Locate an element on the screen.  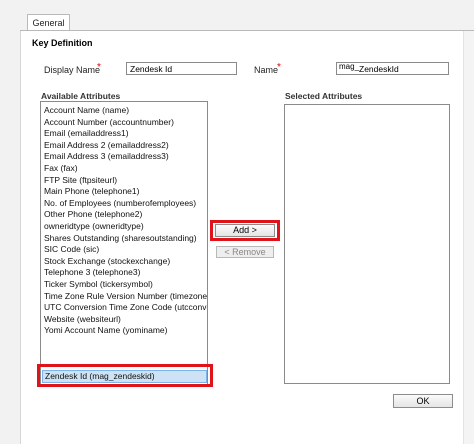
list-item: Yomi Account Name (yominame) is located at coordinates (105, 330).